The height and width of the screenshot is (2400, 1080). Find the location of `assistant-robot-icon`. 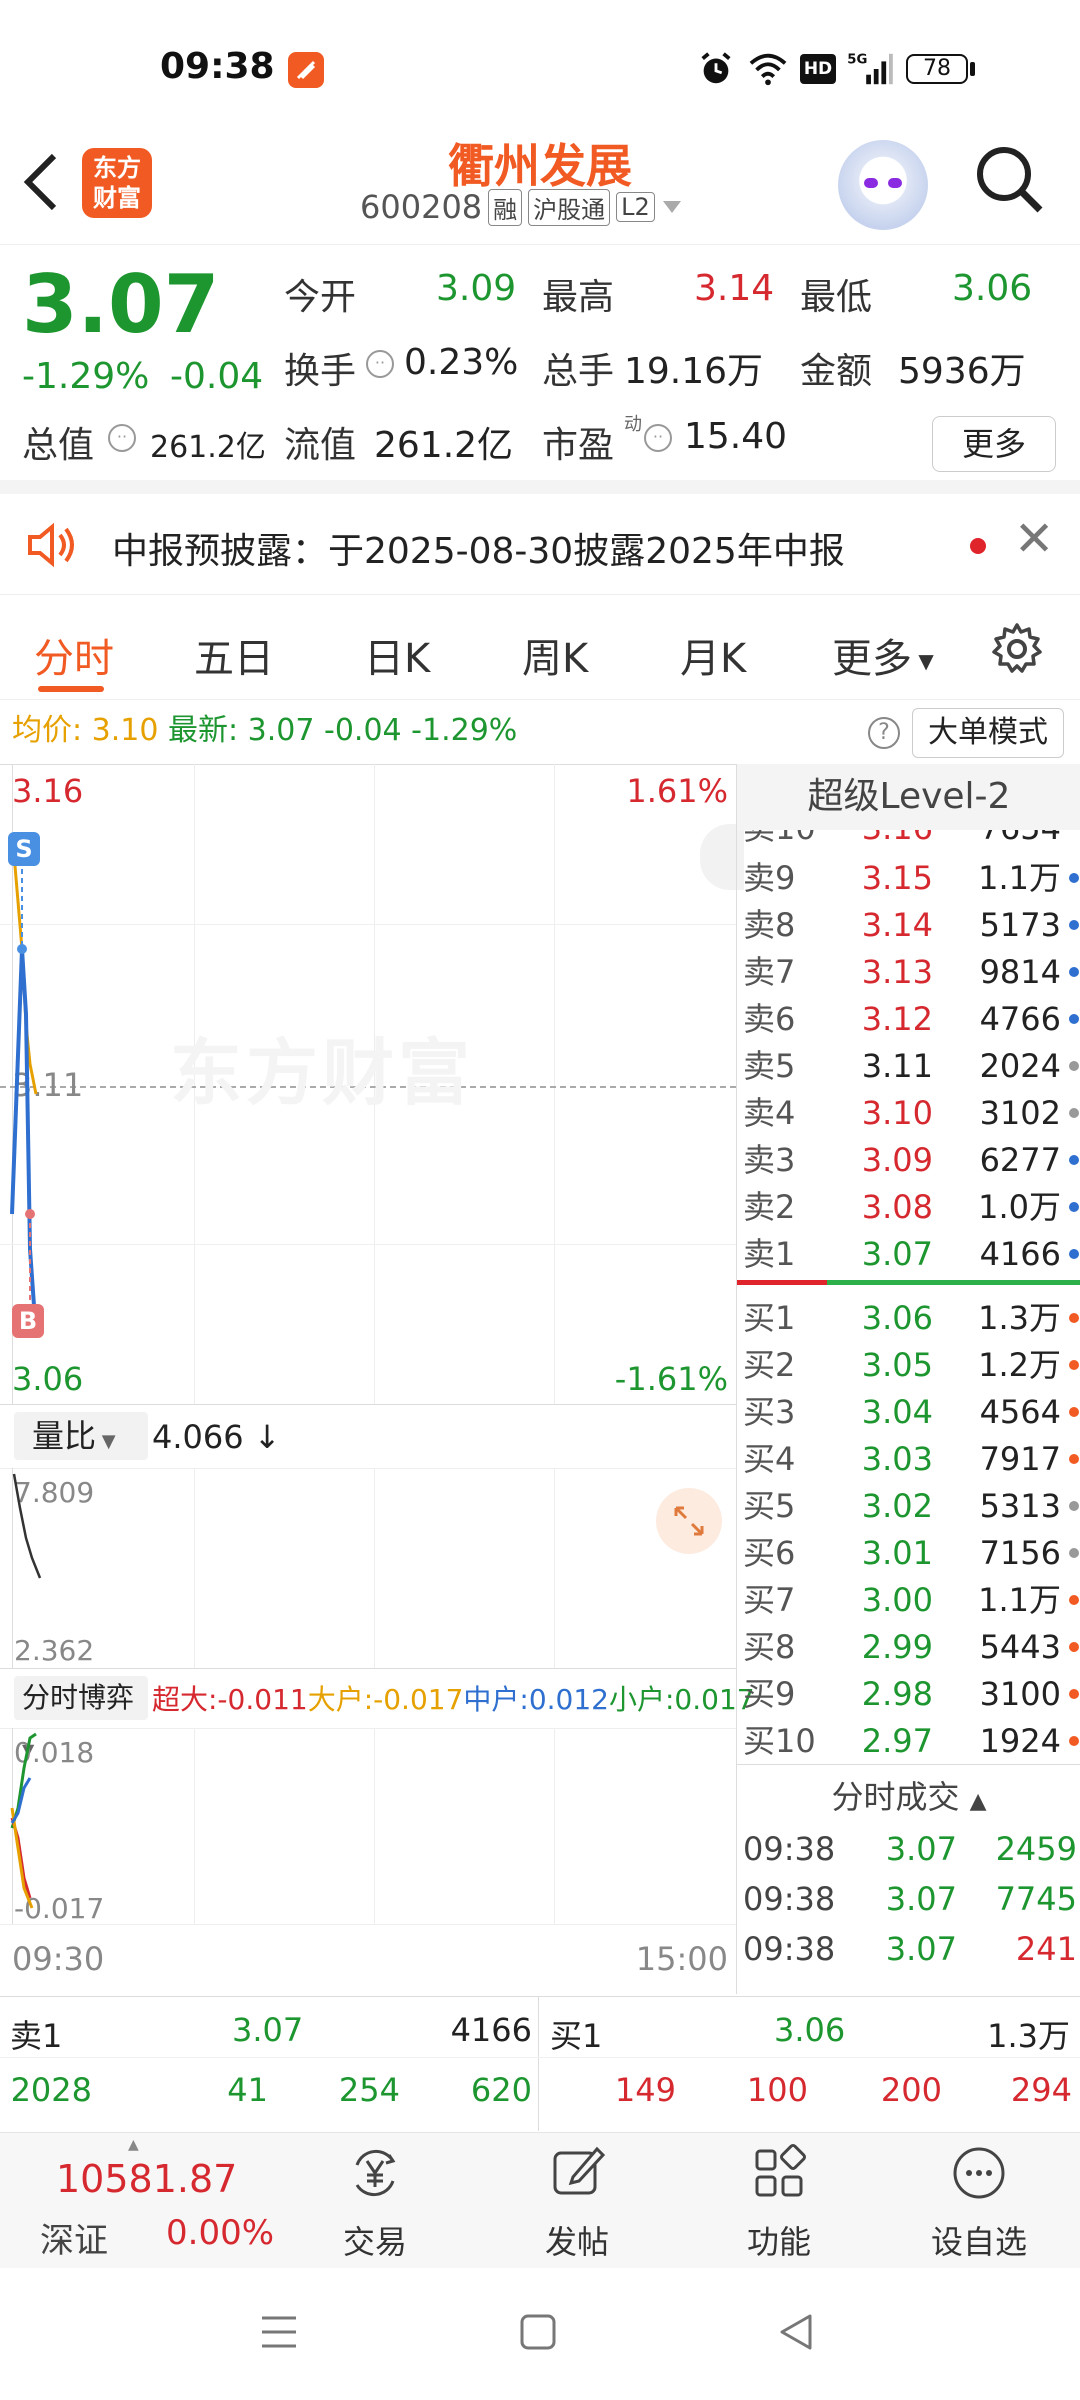

assistant-robot-icon is located at coordinates (883, 185).